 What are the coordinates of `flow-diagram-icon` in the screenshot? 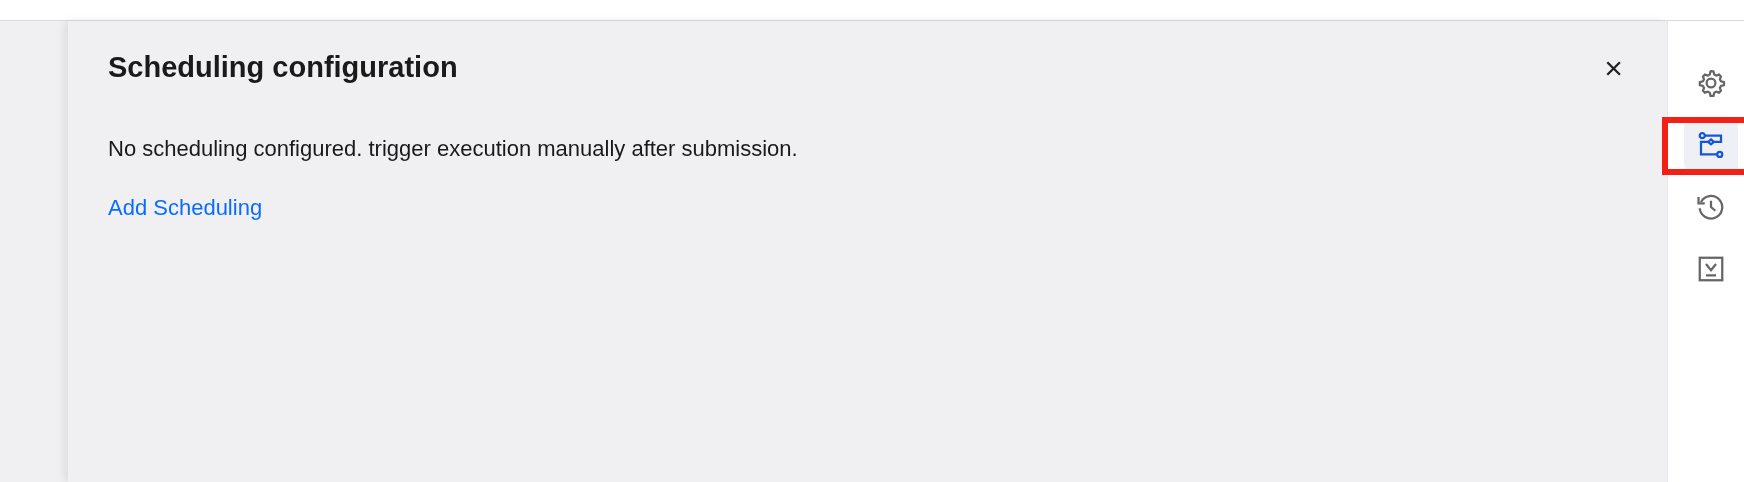 It's located at (1711, 145).